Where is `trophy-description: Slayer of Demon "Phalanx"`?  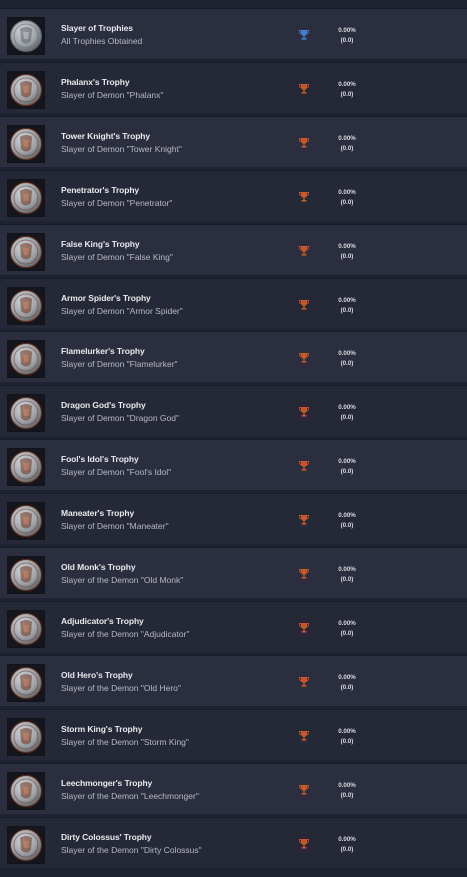 trophy-description: Slayer of Demon "Phalanx" is located at coordinates (112, 94).